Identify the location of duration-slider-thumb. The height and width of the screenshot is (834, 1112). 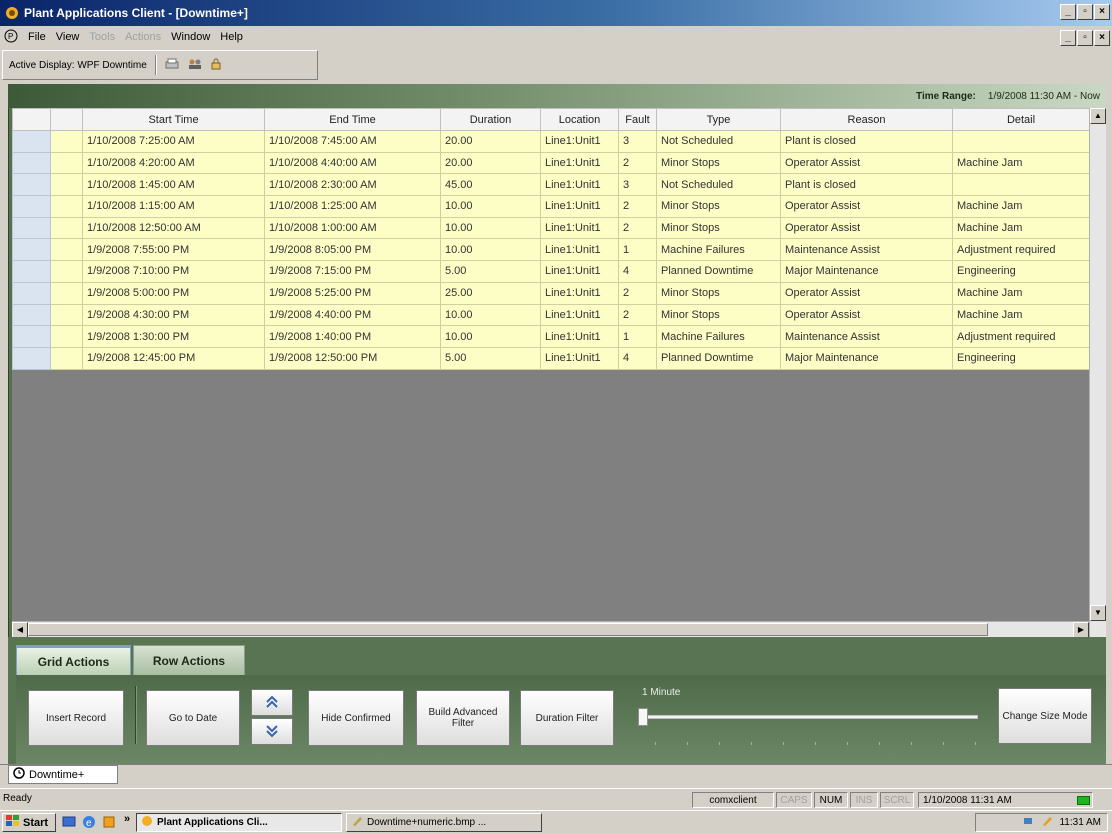
(643, 717).